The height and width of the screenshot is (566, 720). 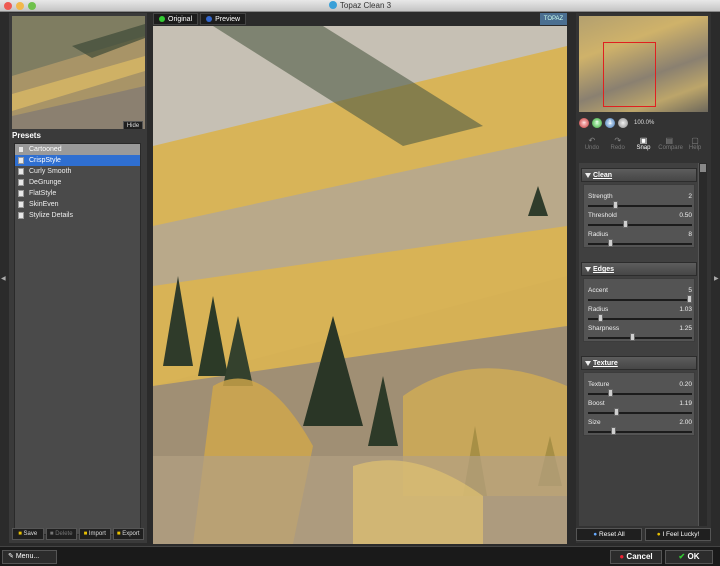 I want to click on navigator-viewport-box, so click(x=629, y=74).